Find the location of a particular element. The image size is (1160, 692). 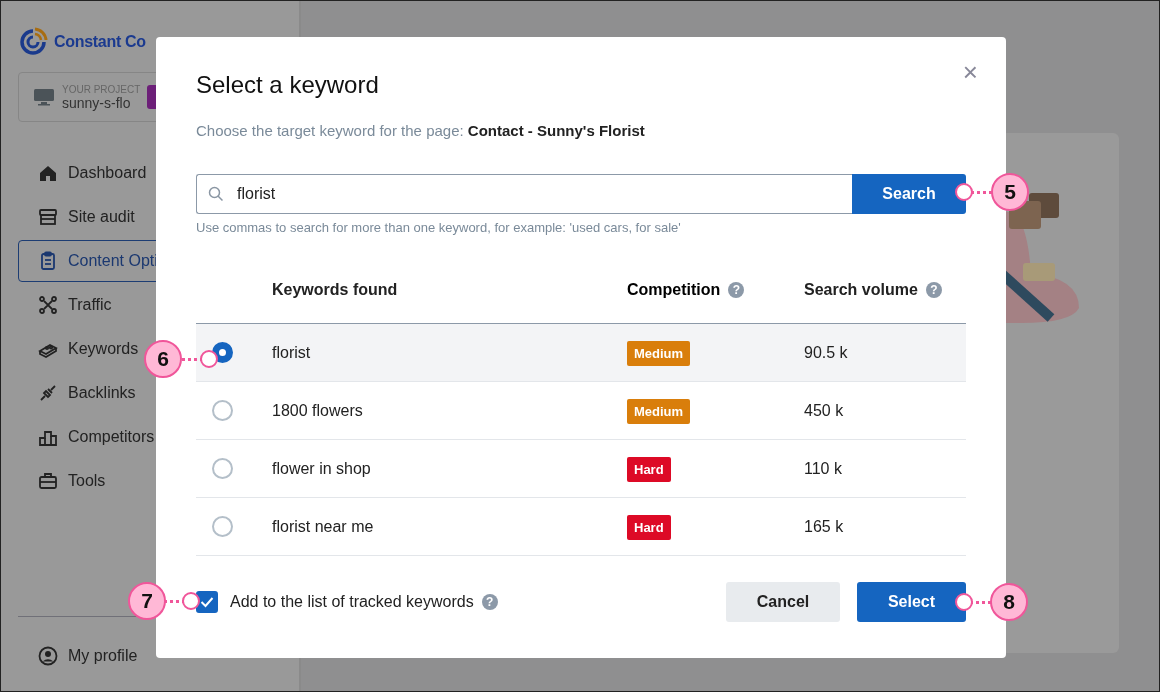

search-hint: Use commas to search for more than one keyword, for example: 'used cars, for sale' is located at coordinates (439, 227).